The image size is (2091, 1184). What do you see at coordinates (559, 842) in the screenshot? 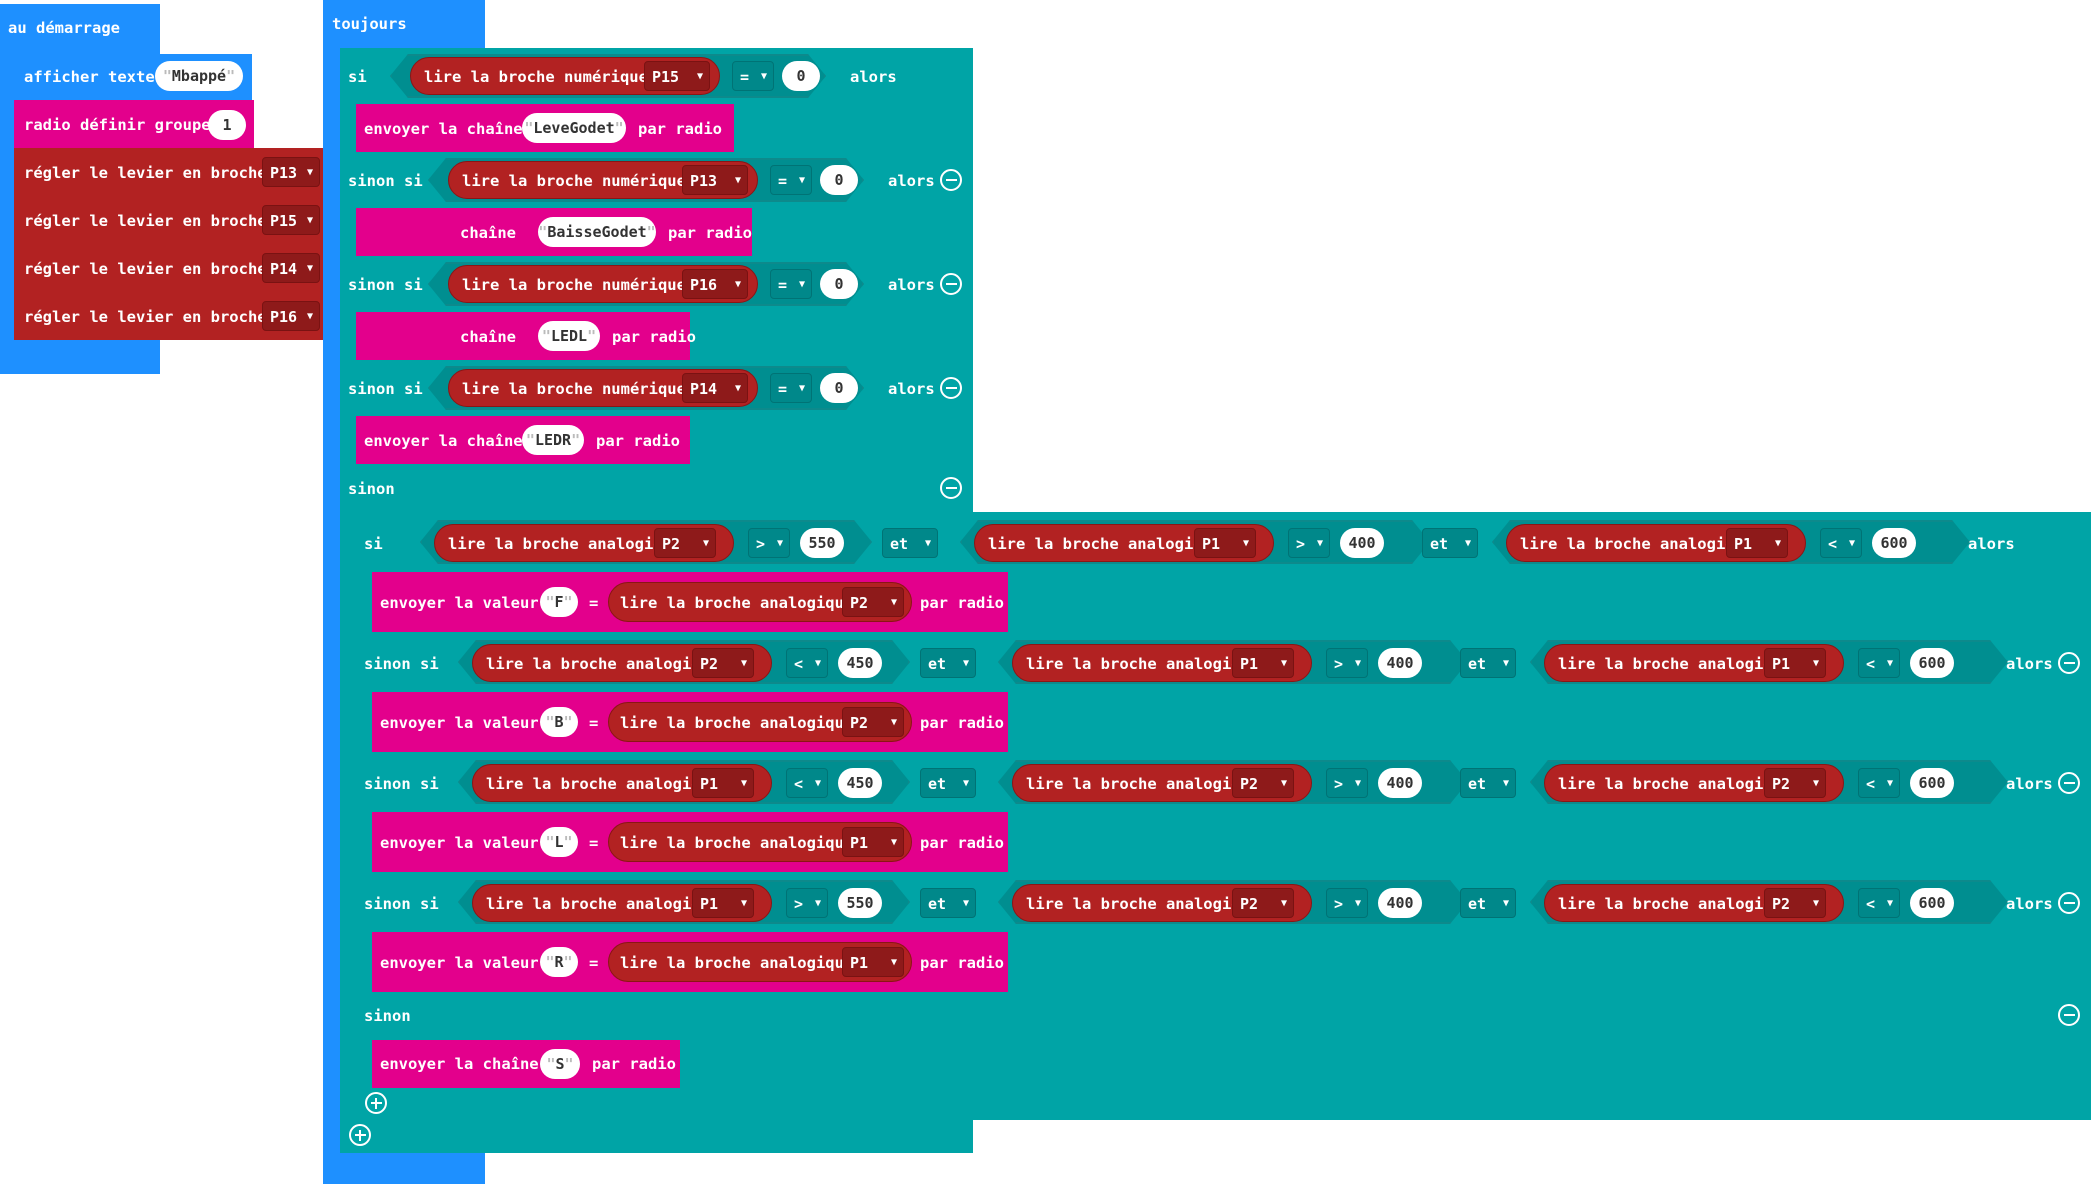
I see `value-name-input: "L"` at bounding box center [559, 842].